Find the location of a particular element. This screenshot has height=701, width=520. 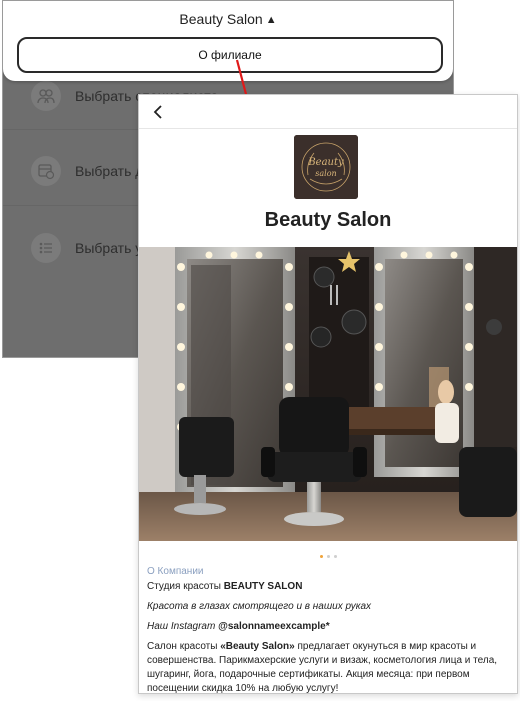

desc-salon-name: «Beauty Salon» is located at coordinates (257, 646).